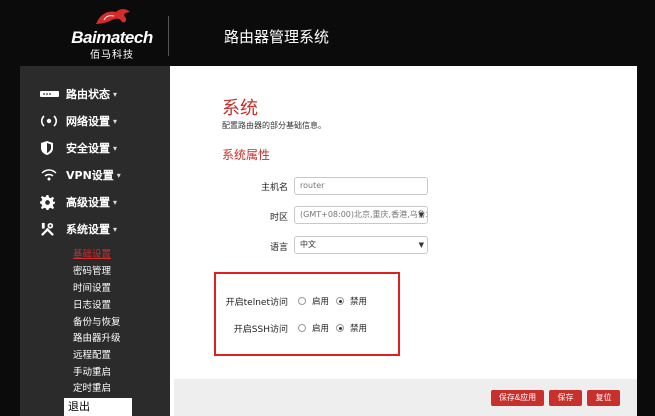 This screenshot has height=416, width=655. What do you see at coordinates (361, 186) in the screenshot?
I see `hostname-input: router` at bounding box center [361, 186].